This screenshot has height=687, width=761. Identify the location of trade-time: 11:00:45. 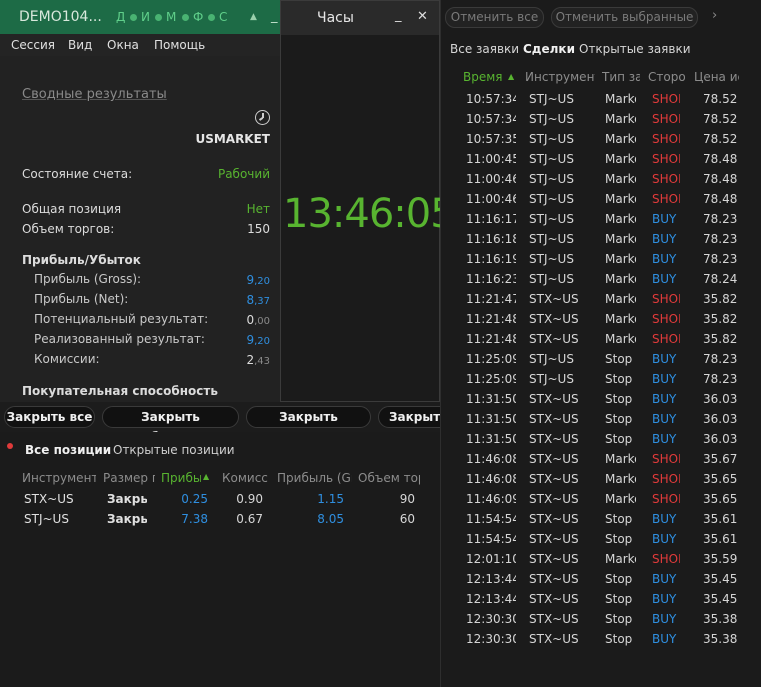
(491, 159).